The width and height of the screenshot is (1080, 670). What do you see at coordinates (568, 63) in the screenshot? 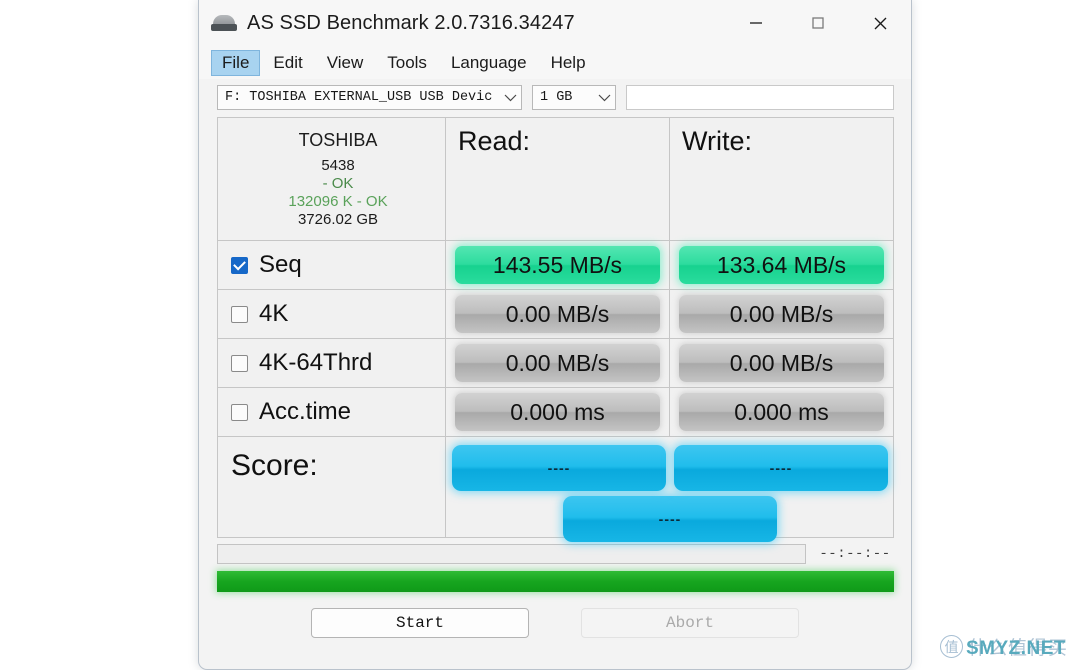
I see `menu-item-help: Help` at bounding box center [568, 63].